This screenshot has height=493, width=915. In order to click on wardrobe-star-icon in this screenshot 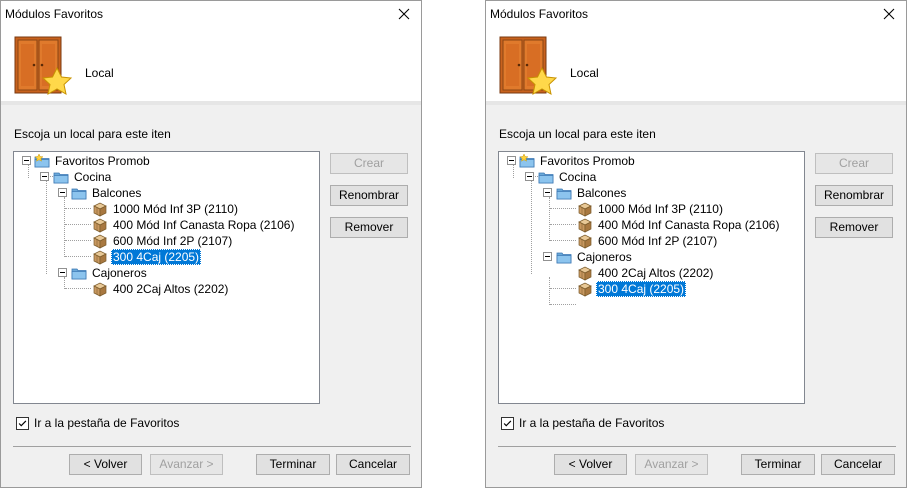, I will do `click(43, 66)`.